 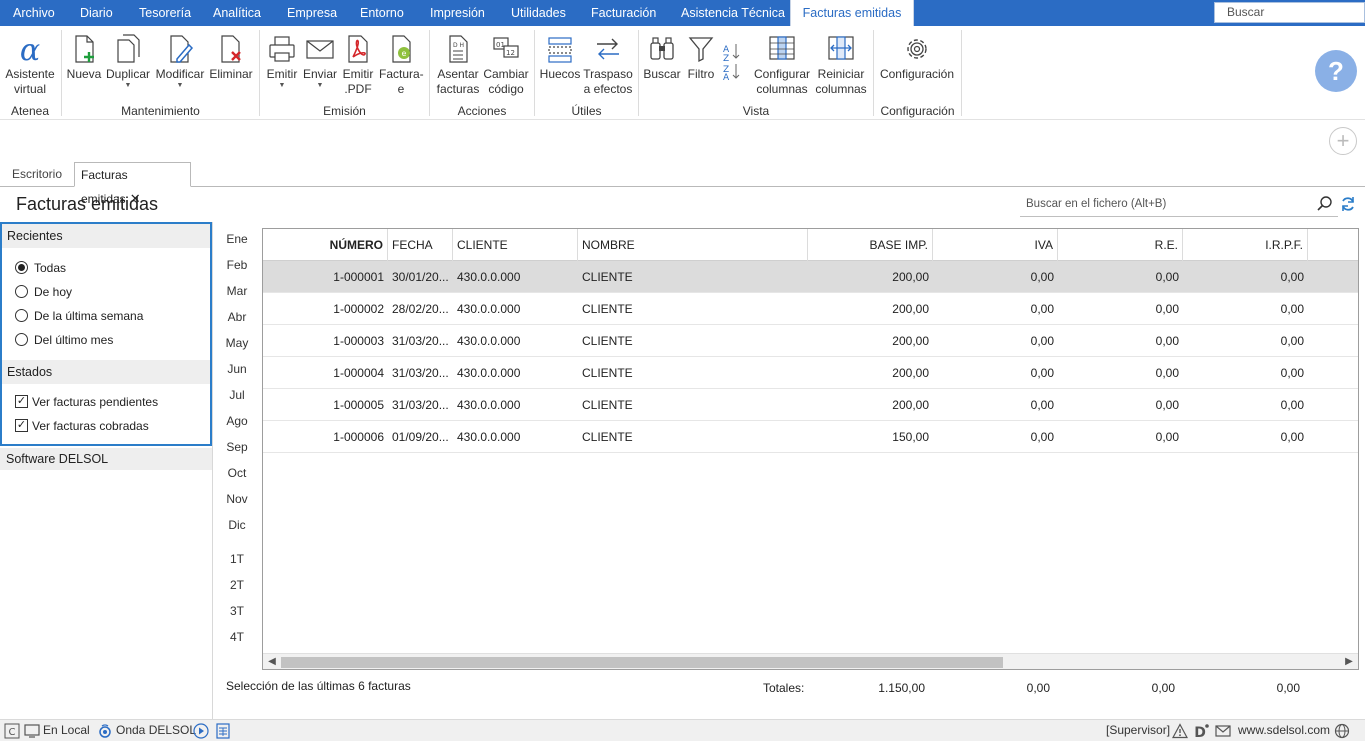 I want to click on quarter-2t: 2T, so click(x=237, y=585).